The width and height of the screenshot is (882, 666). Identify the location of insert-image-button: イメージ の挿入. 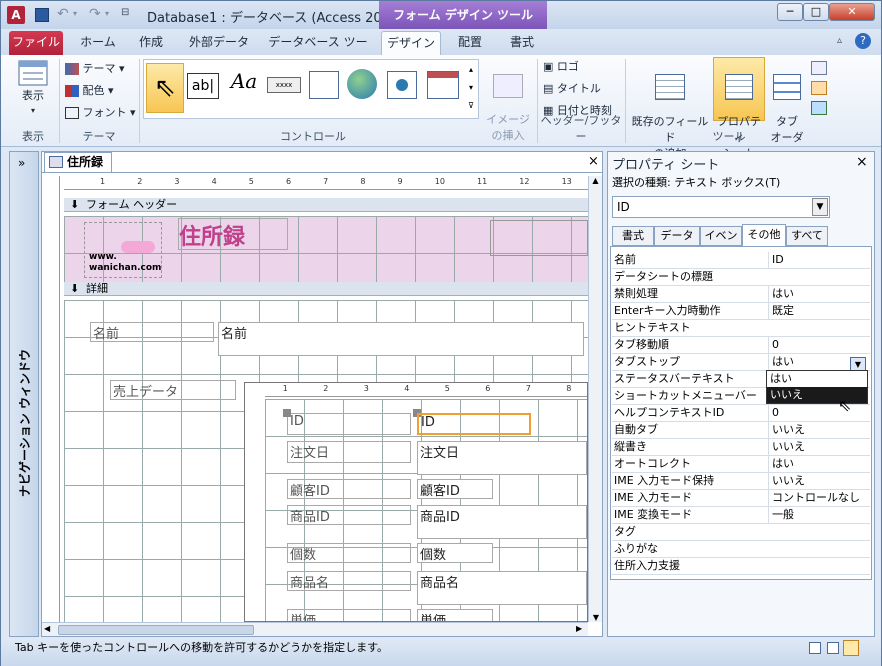
(508, 102).